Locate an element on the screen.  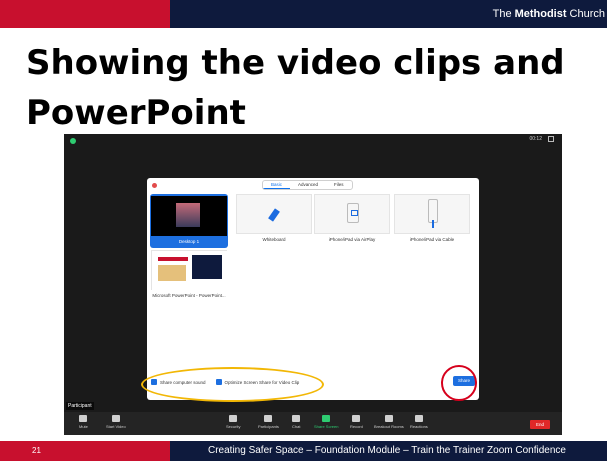
cable-icon is located at coordinates (433, 213).